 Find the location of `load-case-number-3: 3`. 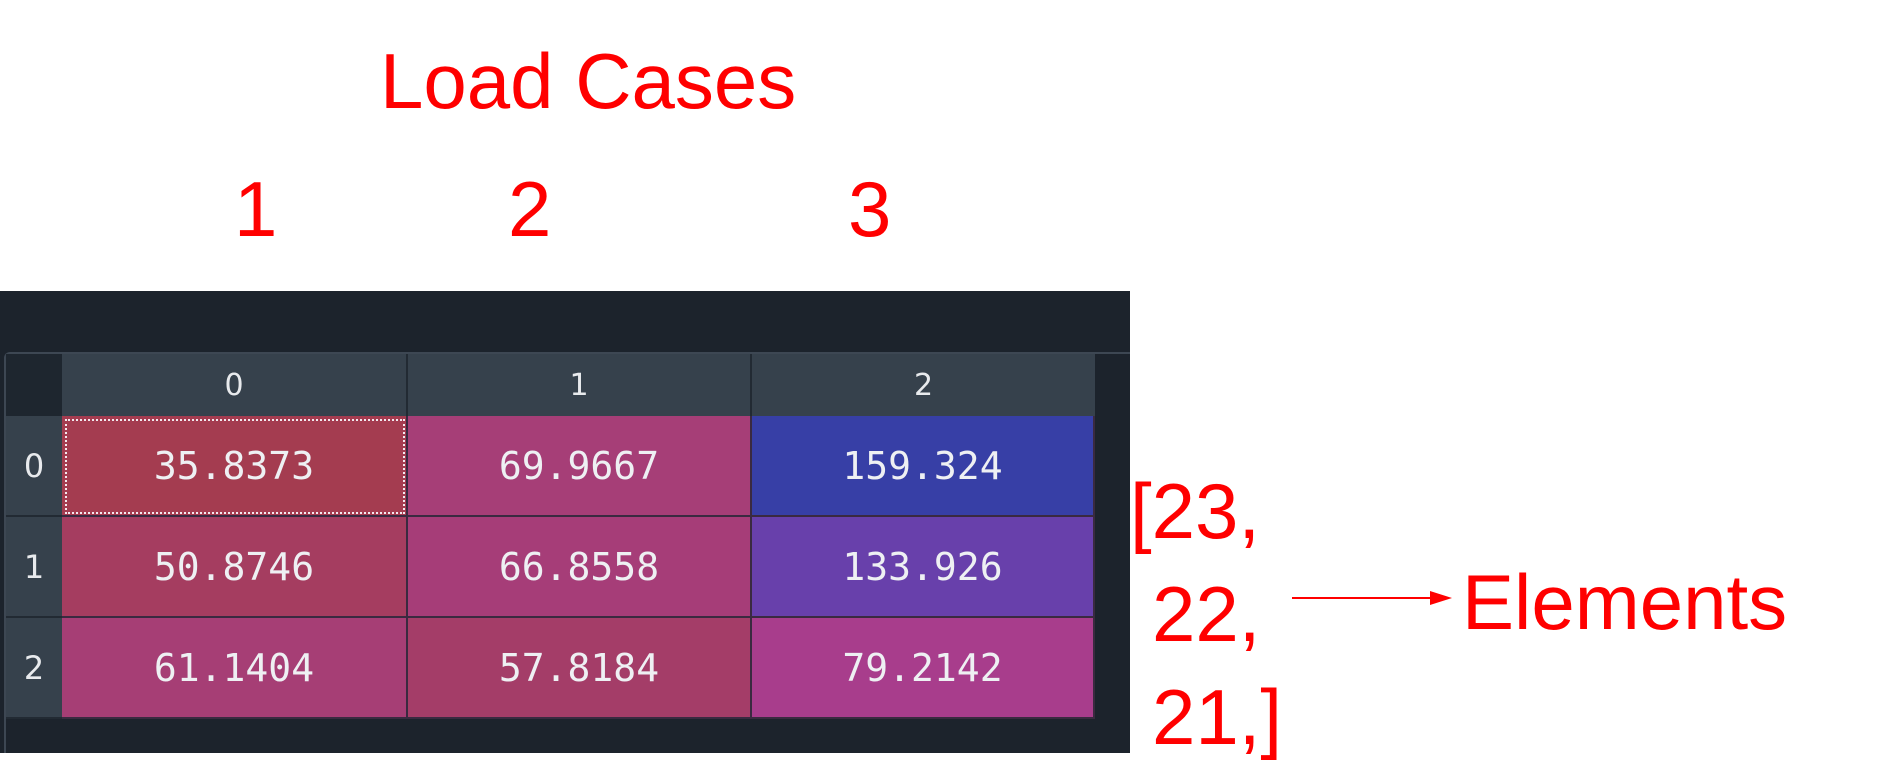

load-case-number-3: 3 is located at coordinates (870, 209).